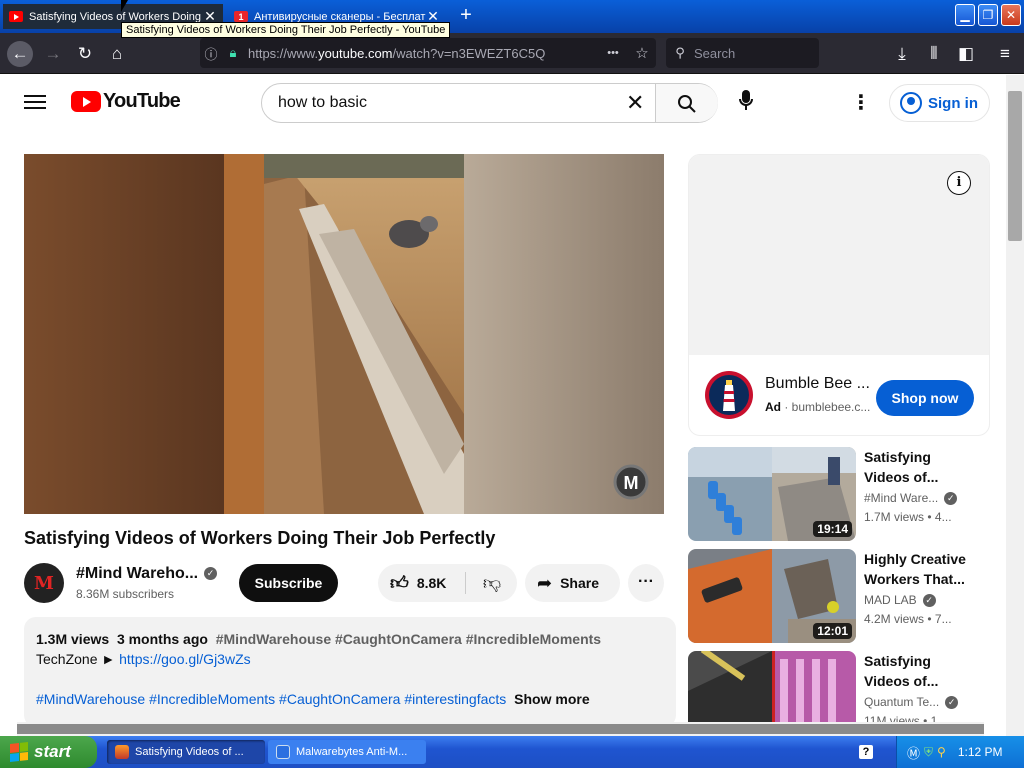 Image resolution: width=1024 pixels, height=768 pixels. I want to click on channel-avatar-initial: M, so click(44, 583).